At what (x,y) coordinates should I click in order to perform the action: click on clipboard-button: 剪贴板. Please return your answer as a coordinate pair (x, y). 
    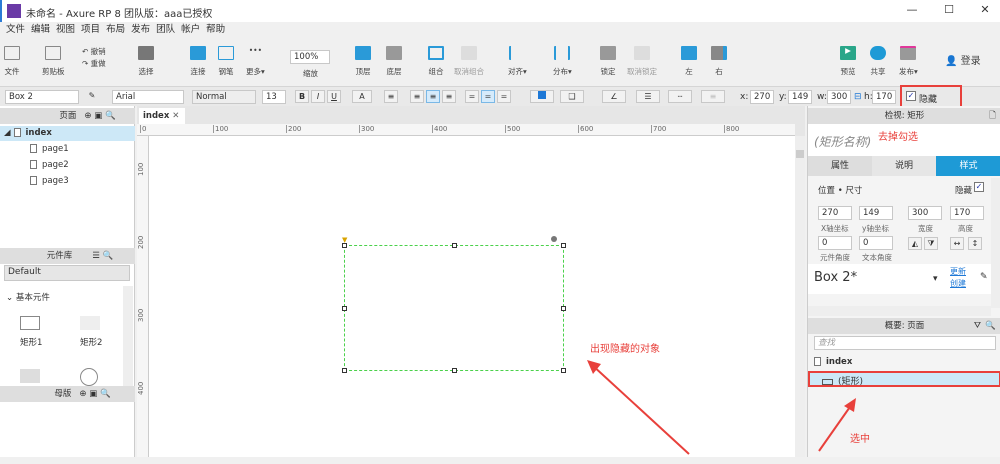
    Looking at the image, I should click on (53, 61).